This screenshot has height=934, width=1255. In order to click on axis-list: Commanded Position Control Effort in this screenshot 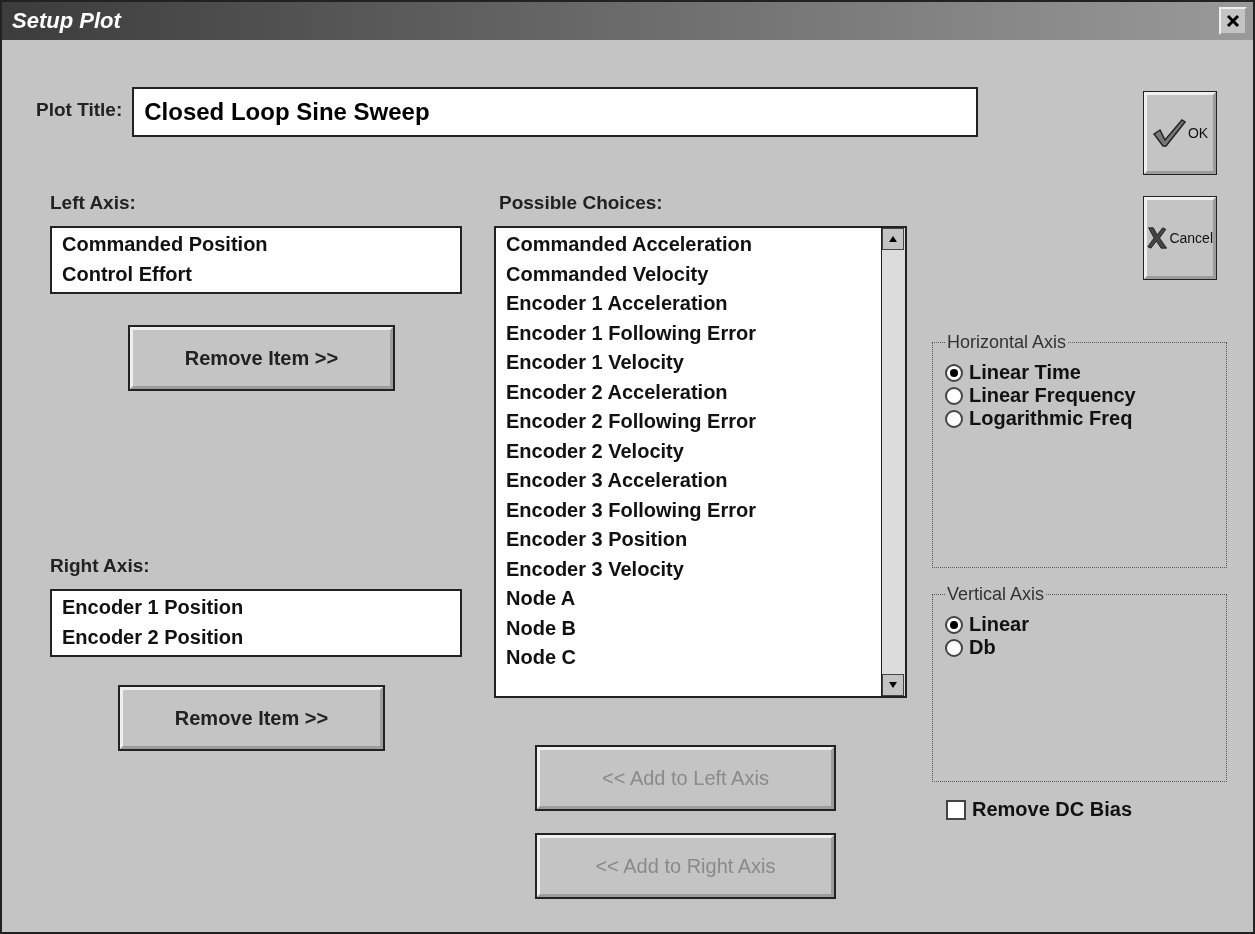, I will do `click(256, 260)`.